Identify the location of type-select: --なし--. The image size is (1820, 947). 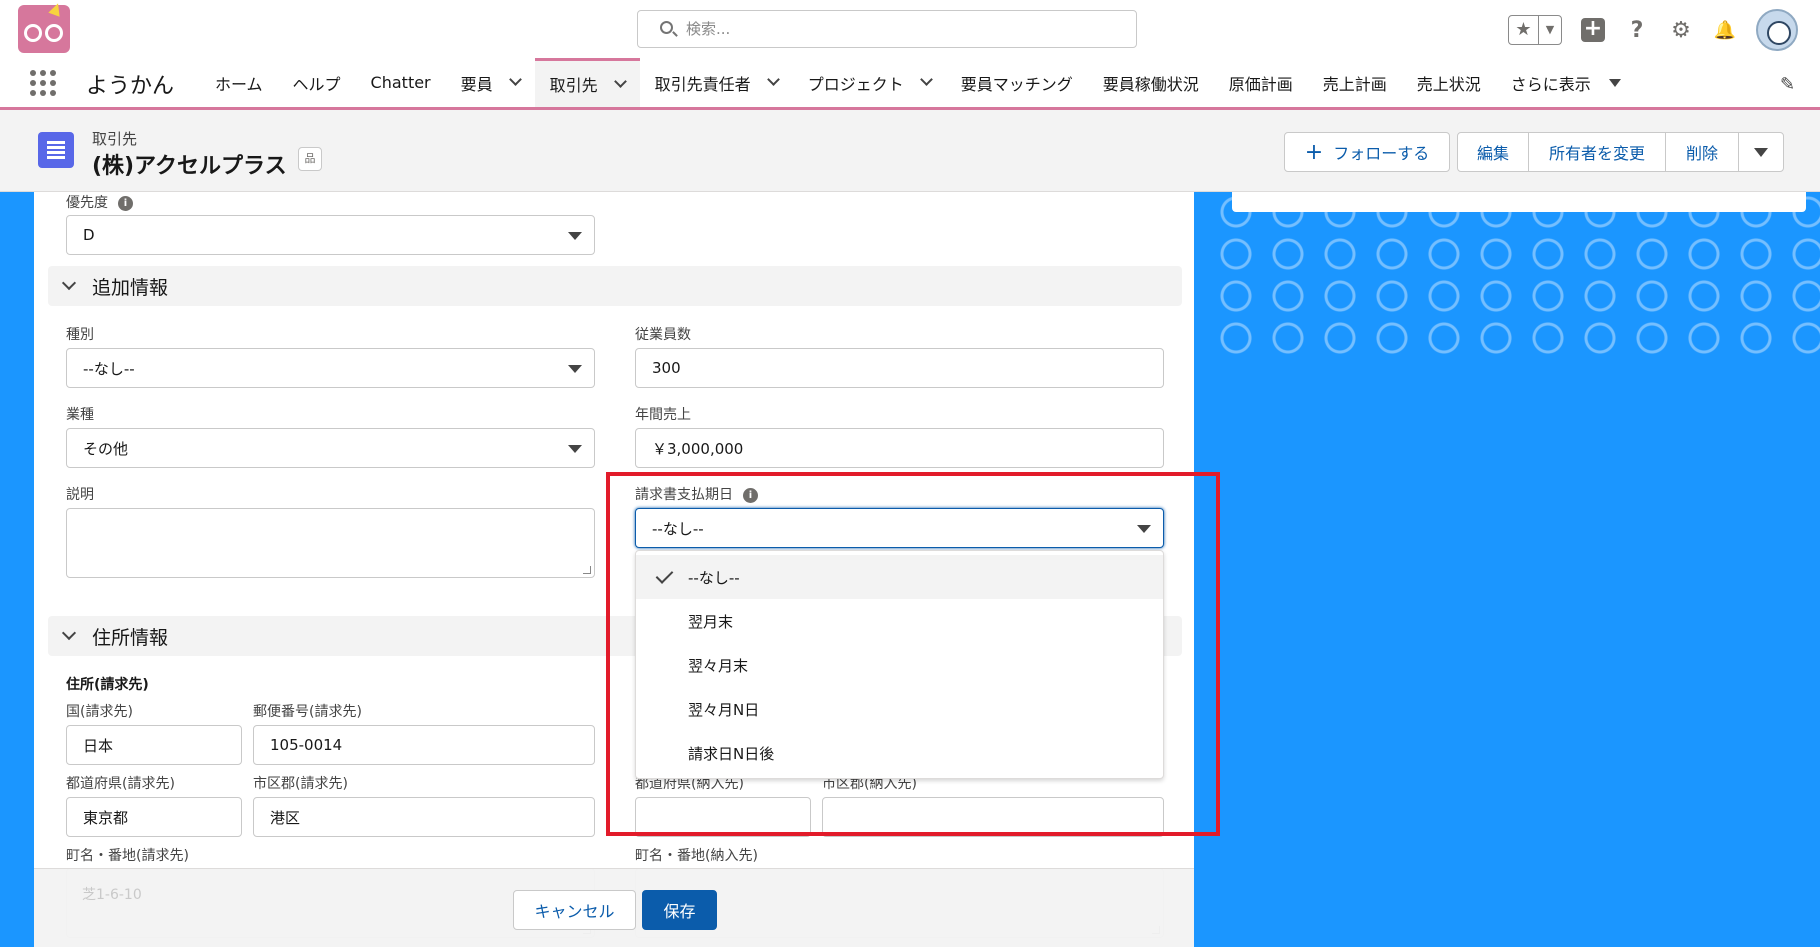
(330, 368).